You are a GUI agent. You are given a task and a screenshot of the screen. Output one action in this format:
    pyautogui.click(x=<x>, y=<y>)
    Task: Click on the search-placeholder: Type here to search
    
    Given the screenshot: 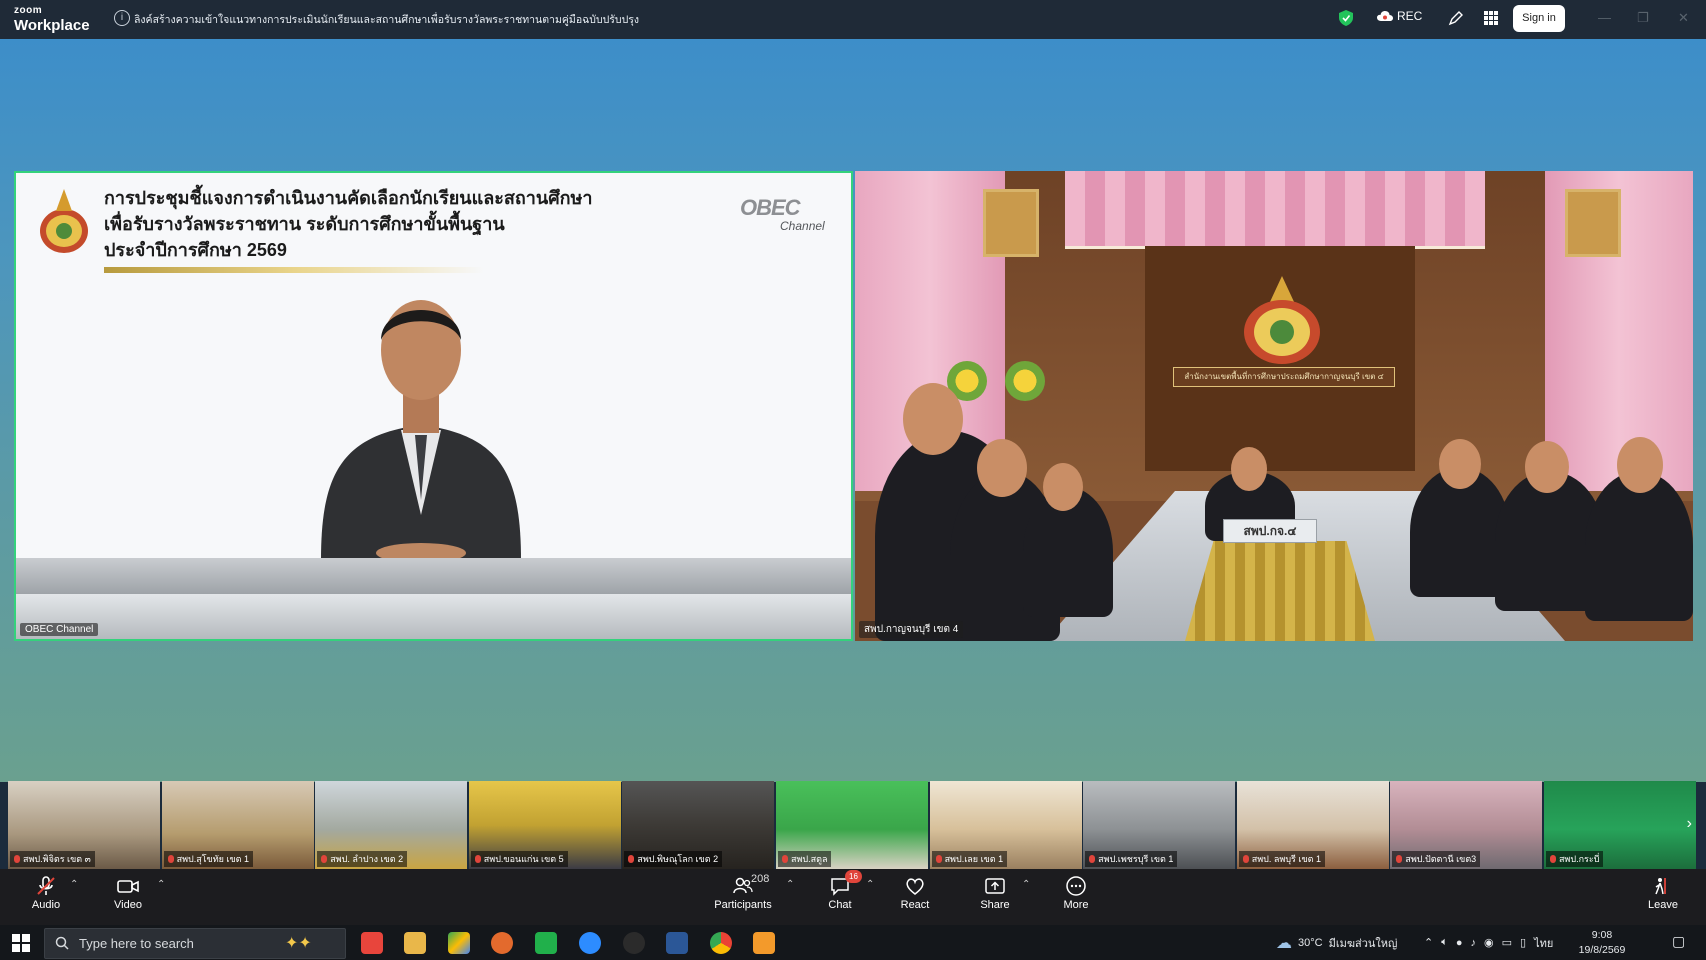 What is the action you would take?
    pyautogui.click(x=136, y=943)
    